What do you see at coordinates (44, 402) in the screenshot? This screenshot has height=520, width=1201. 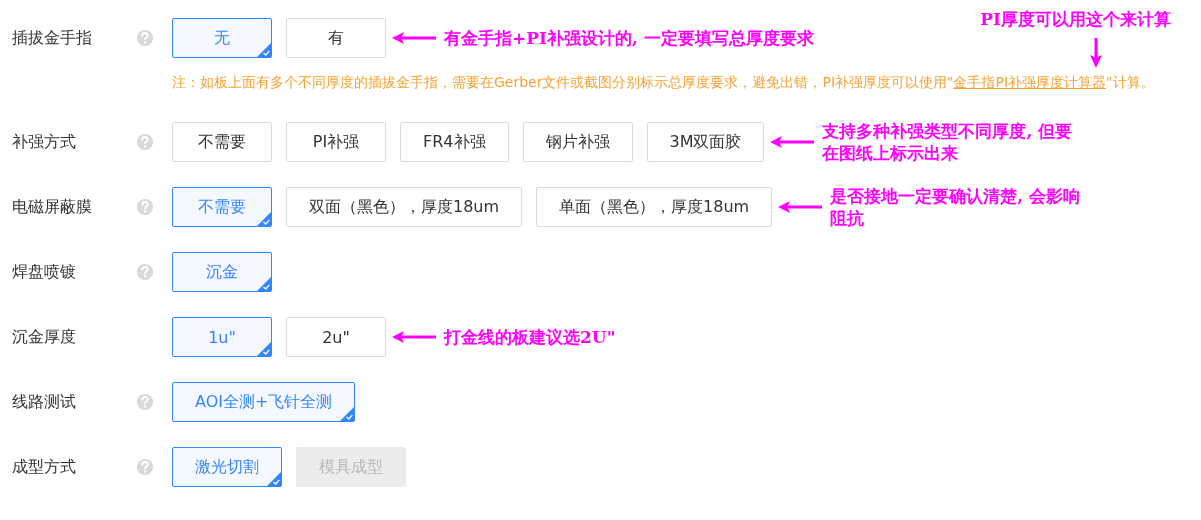 I see `field-label: 线路测试` at bounding box center [44, 402].